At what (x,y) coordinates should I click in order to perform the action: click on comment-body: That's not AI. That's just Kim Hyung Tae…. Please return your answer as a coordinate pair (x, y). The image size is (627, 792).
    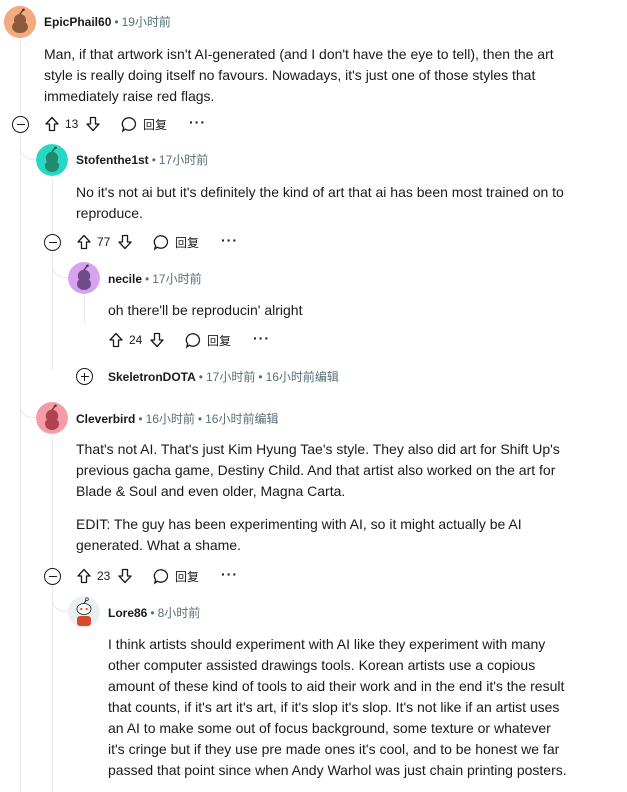
    Looking at the image, I should click on (321, 497).